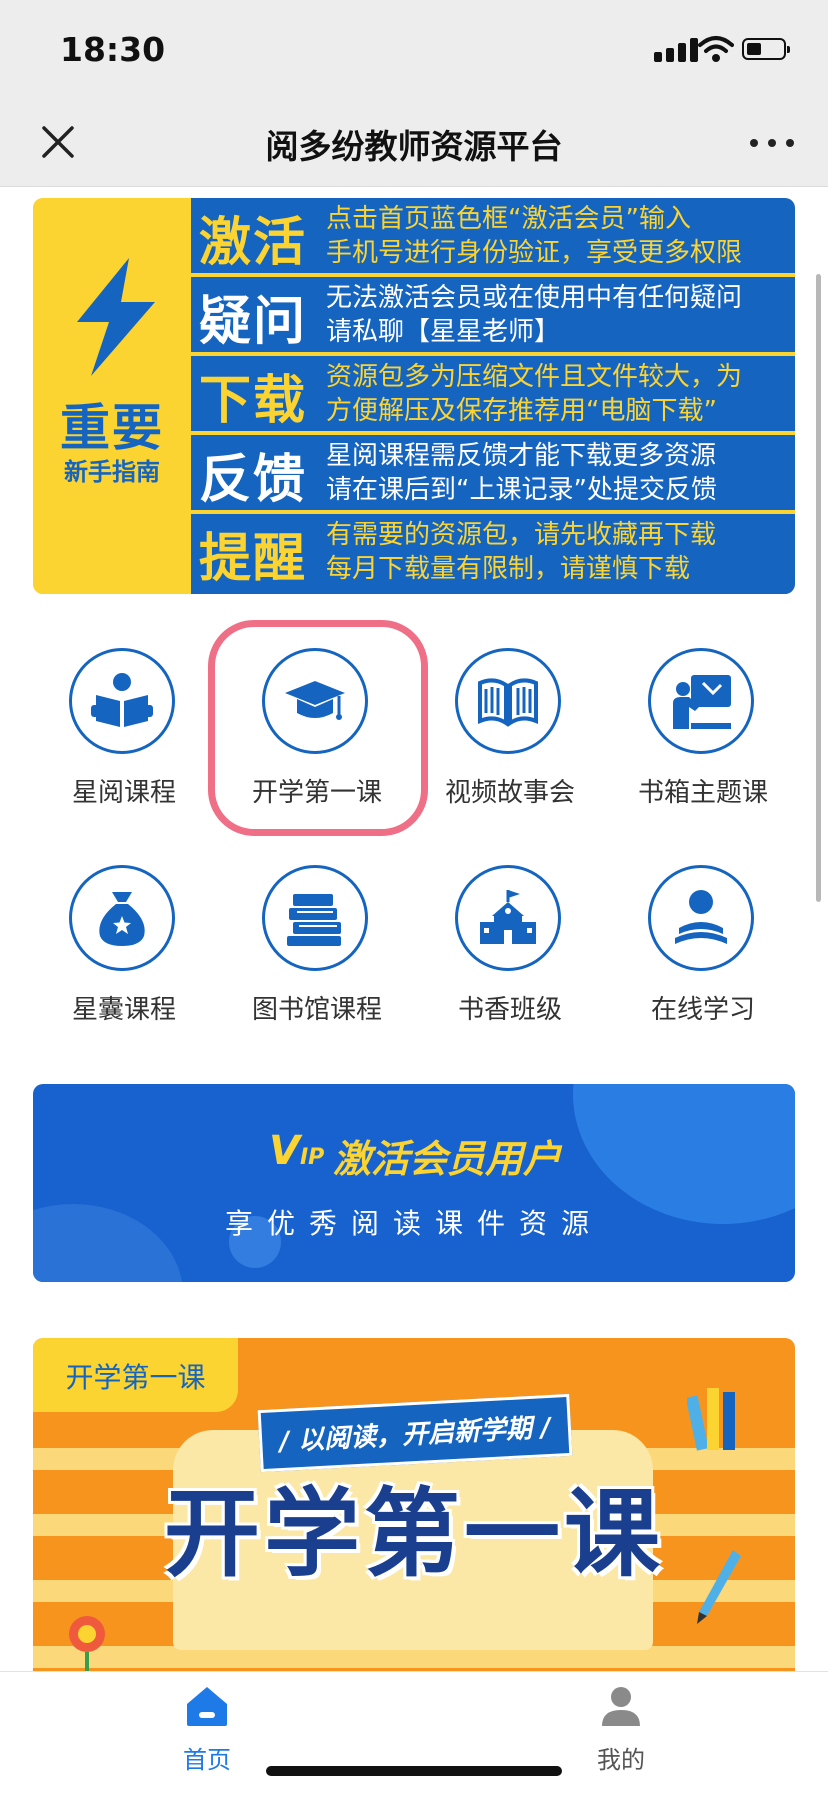  Describe the element at coordinates (702, 793) in the screenshot. I see `grid-label: 书箱主题课` at that location.